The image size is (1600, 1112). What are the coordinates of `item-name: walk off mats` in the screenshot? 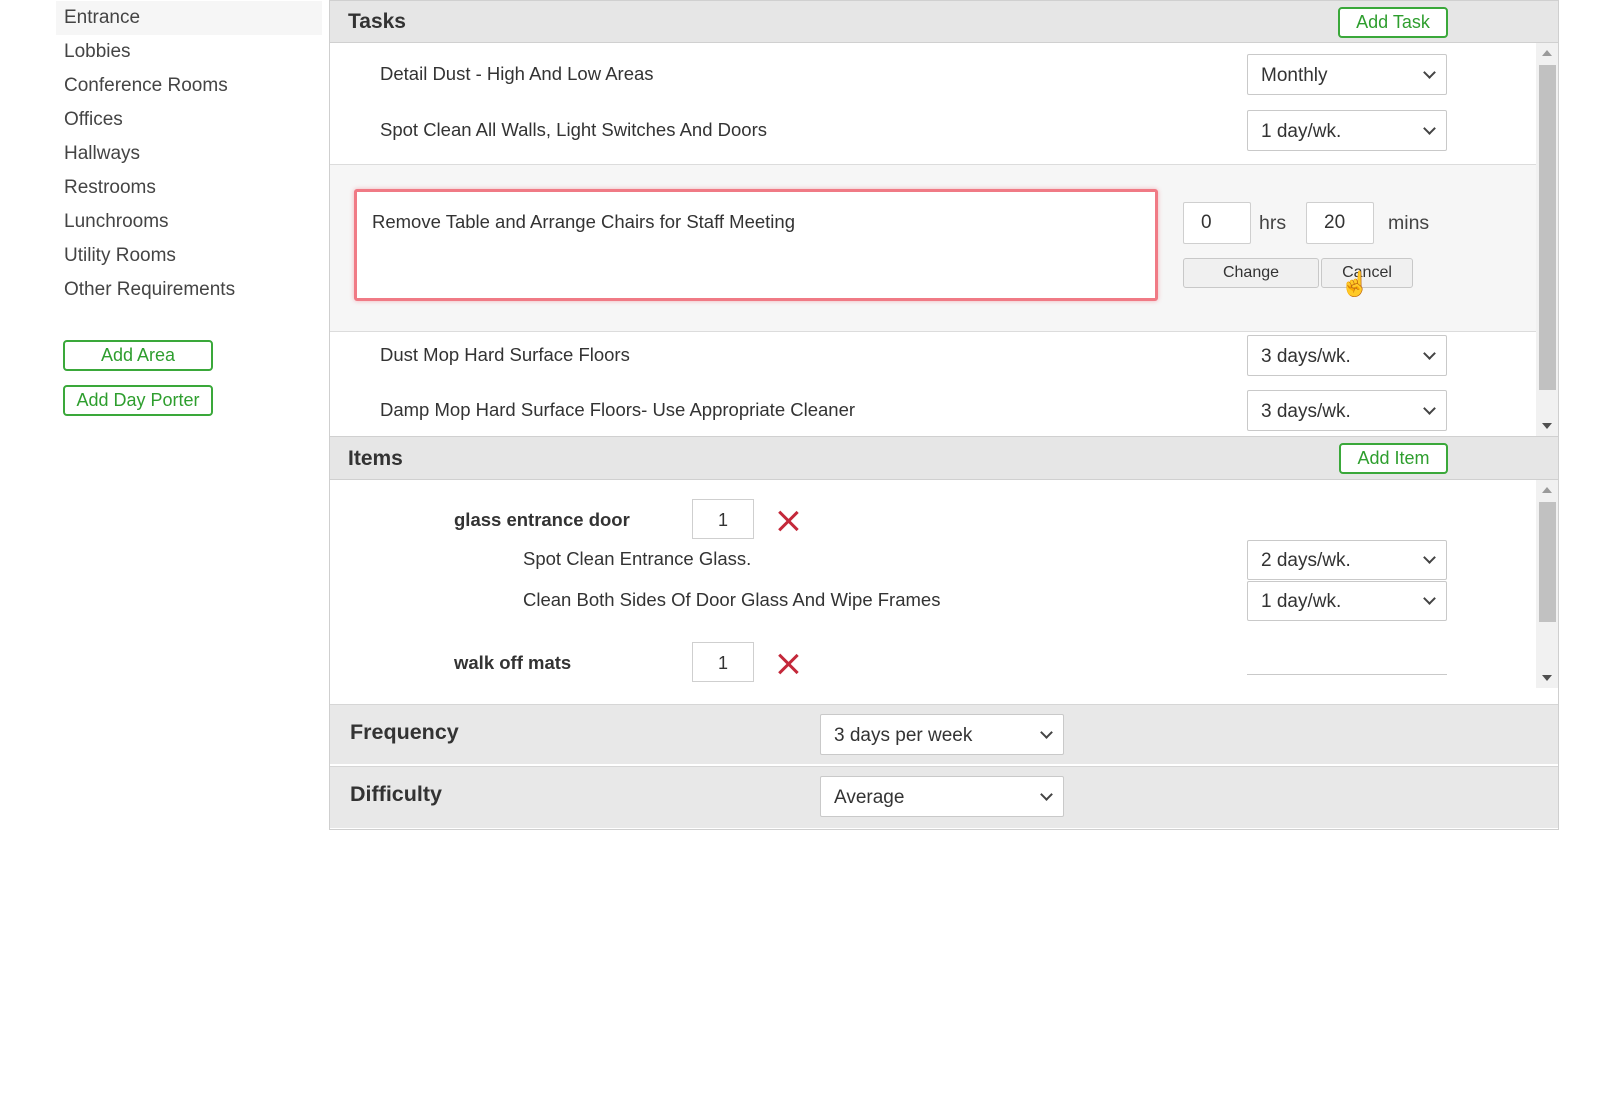 It's located at (513, 662).